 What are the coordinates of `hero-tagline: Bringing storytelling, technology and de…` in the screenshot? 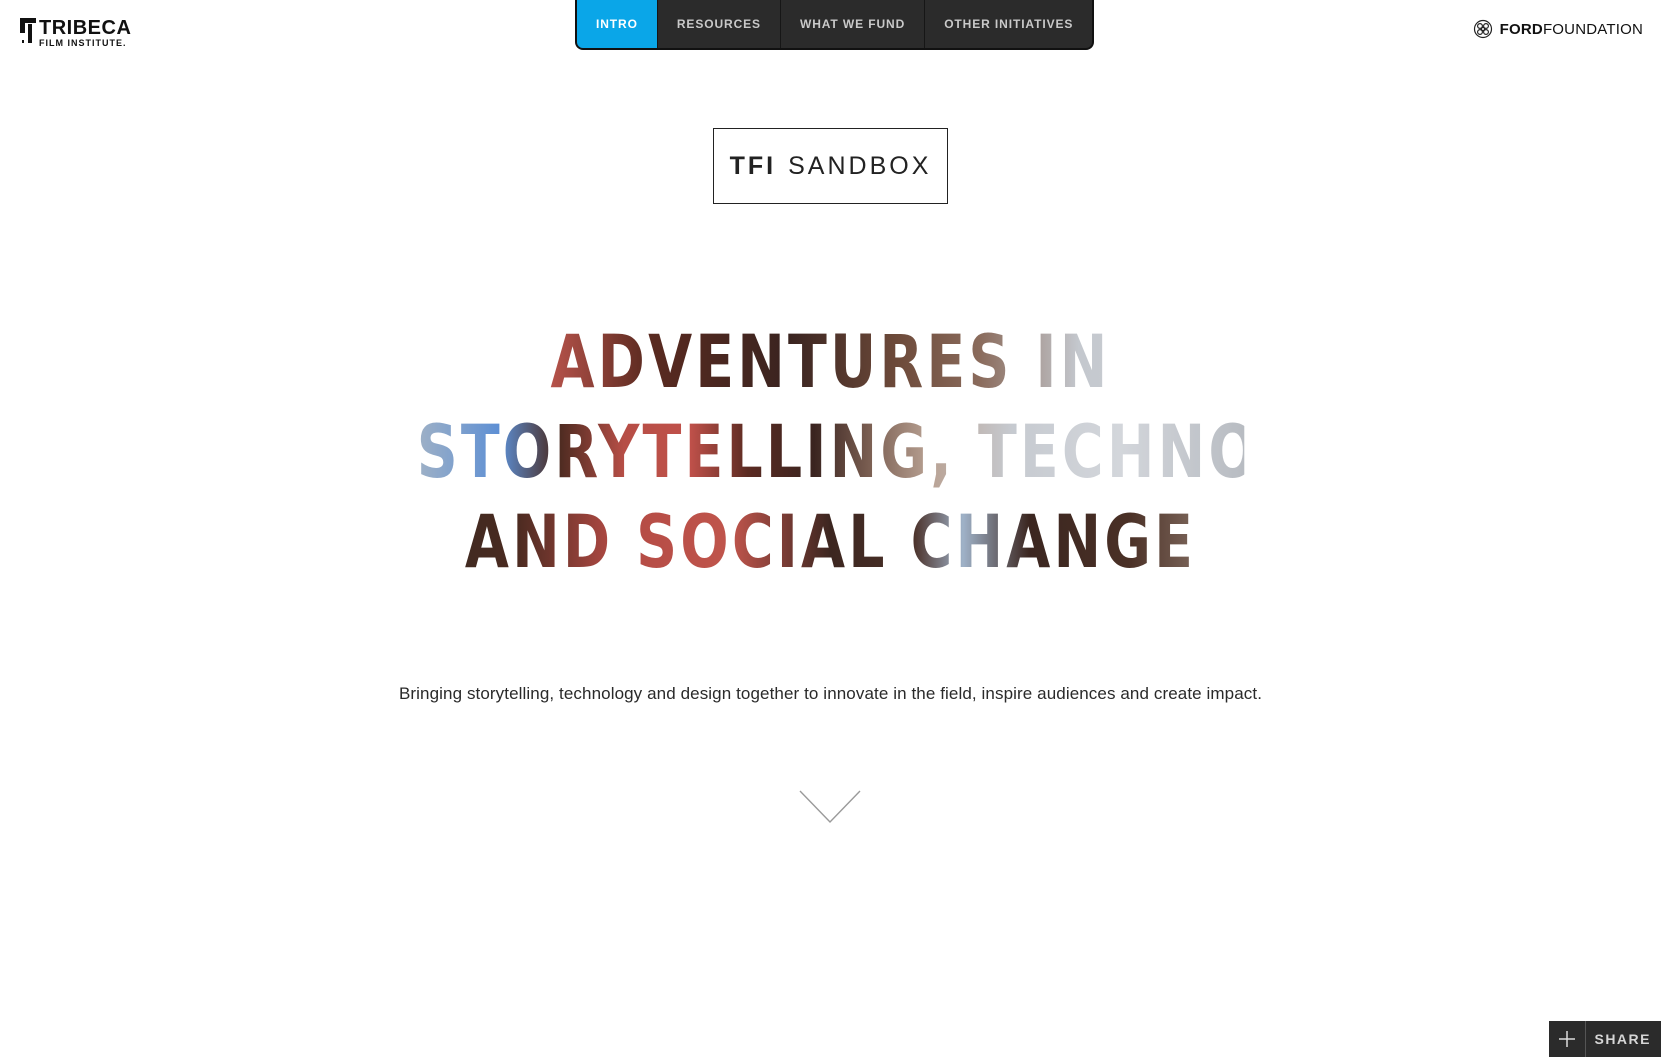 It's located at (830, 693).